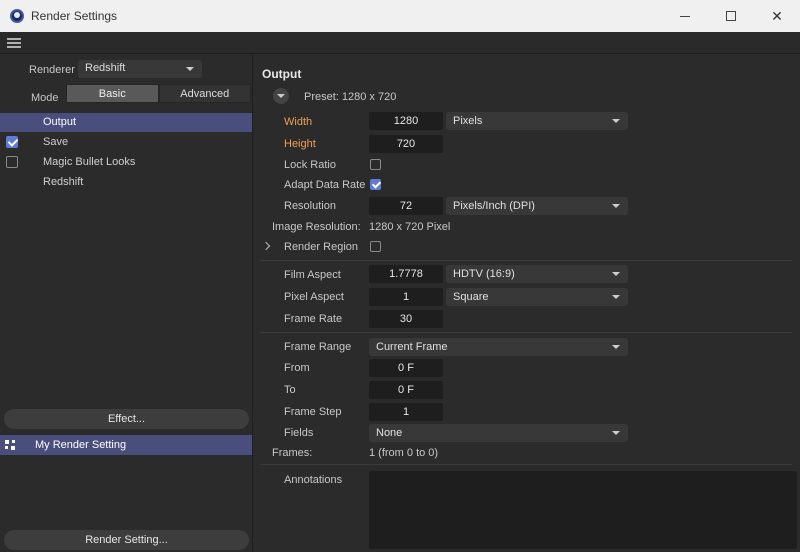  Describe the element at coordinates (81, 445) in the screenshot. I see `render-setting-name: My Render Setting` at that location.